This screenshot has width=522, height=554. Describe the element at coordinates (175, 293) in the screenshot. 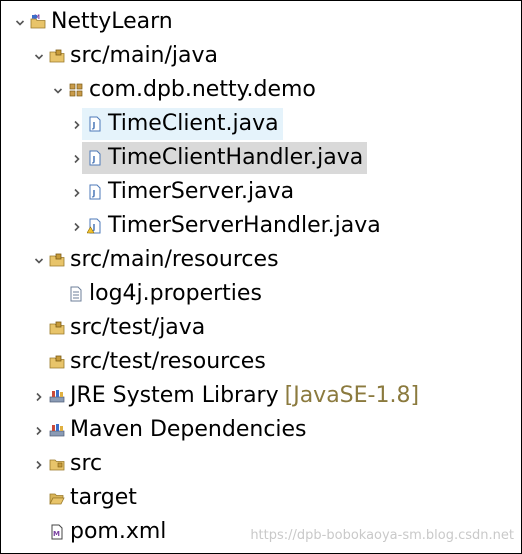

I see `tree-item-label: log4j.properties` at that location.